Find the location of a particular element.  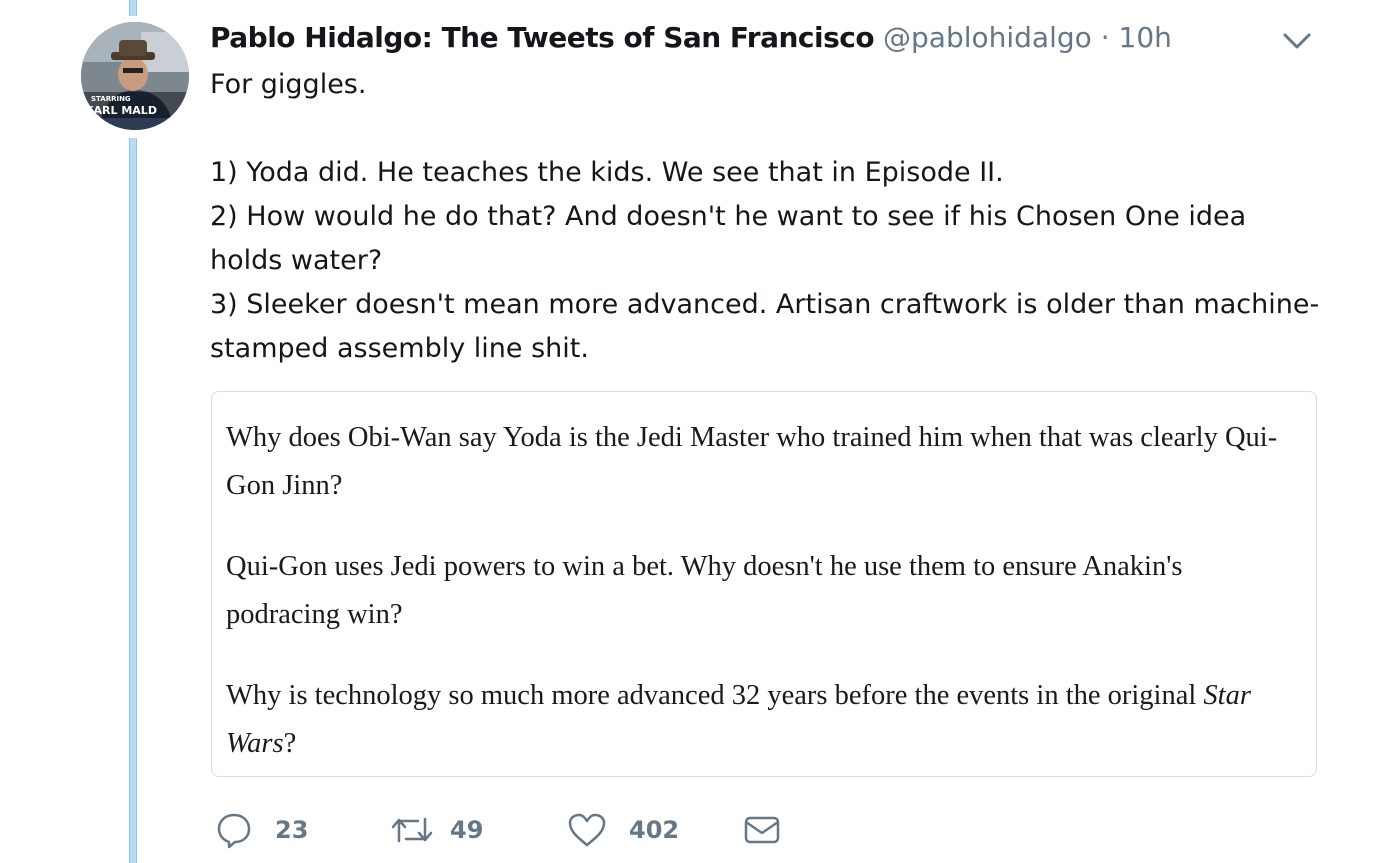

tweet-line-1: For giggles. is located at coordinates (288, 84).